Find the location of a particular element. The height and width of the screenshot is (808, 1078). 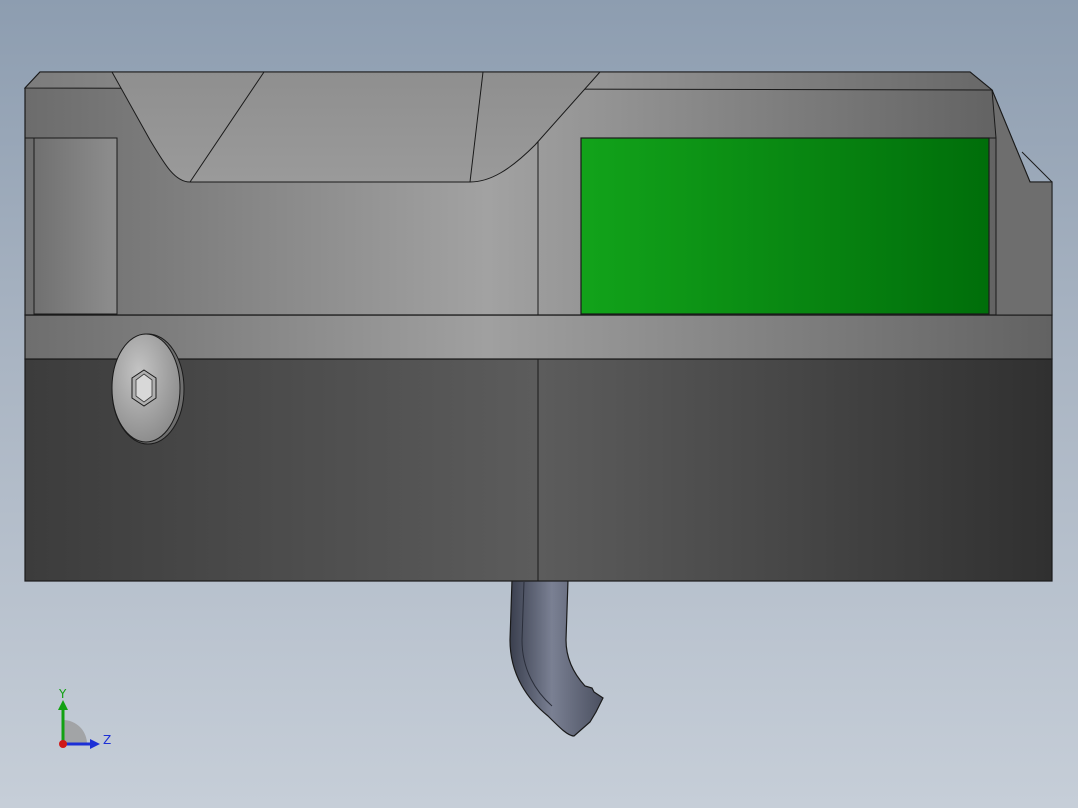

mid-flange is located at coordinates (538, 337).